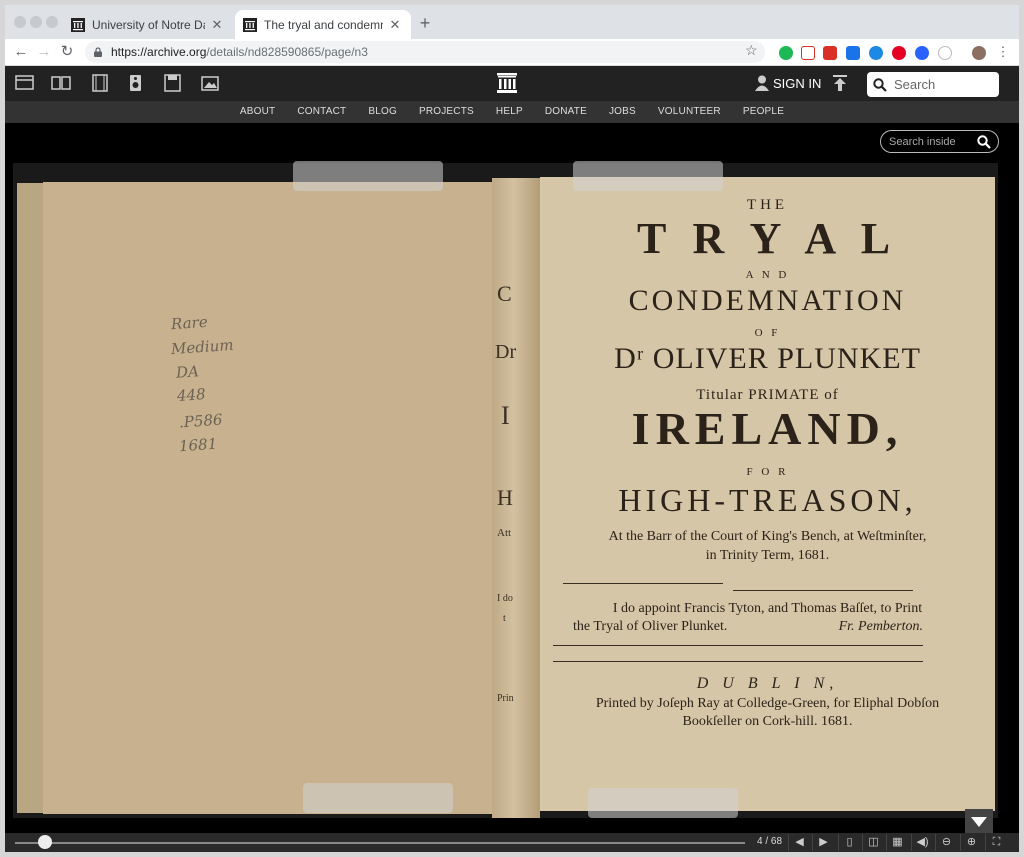  I want to click on texts-icon, so click(61, 83).